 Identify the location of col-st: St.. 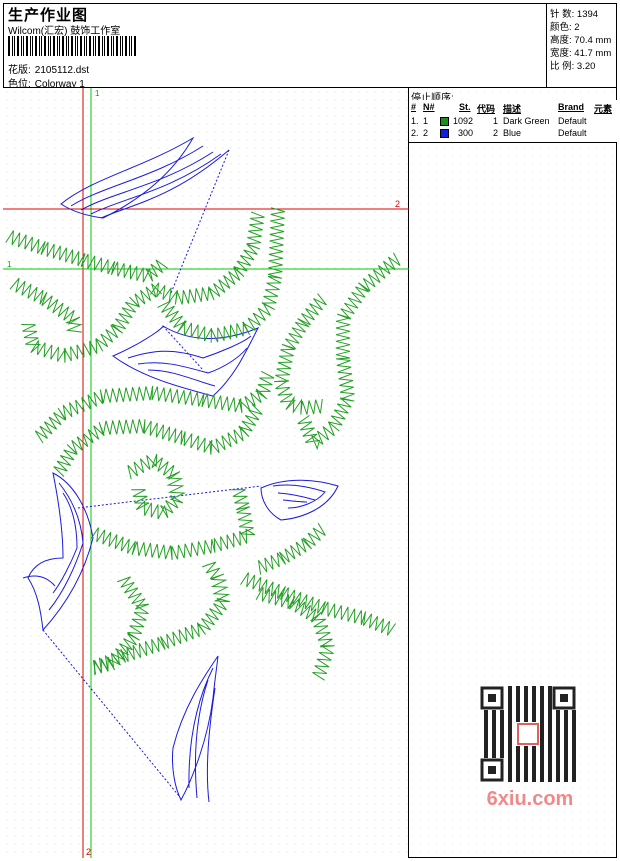
(465, 107).